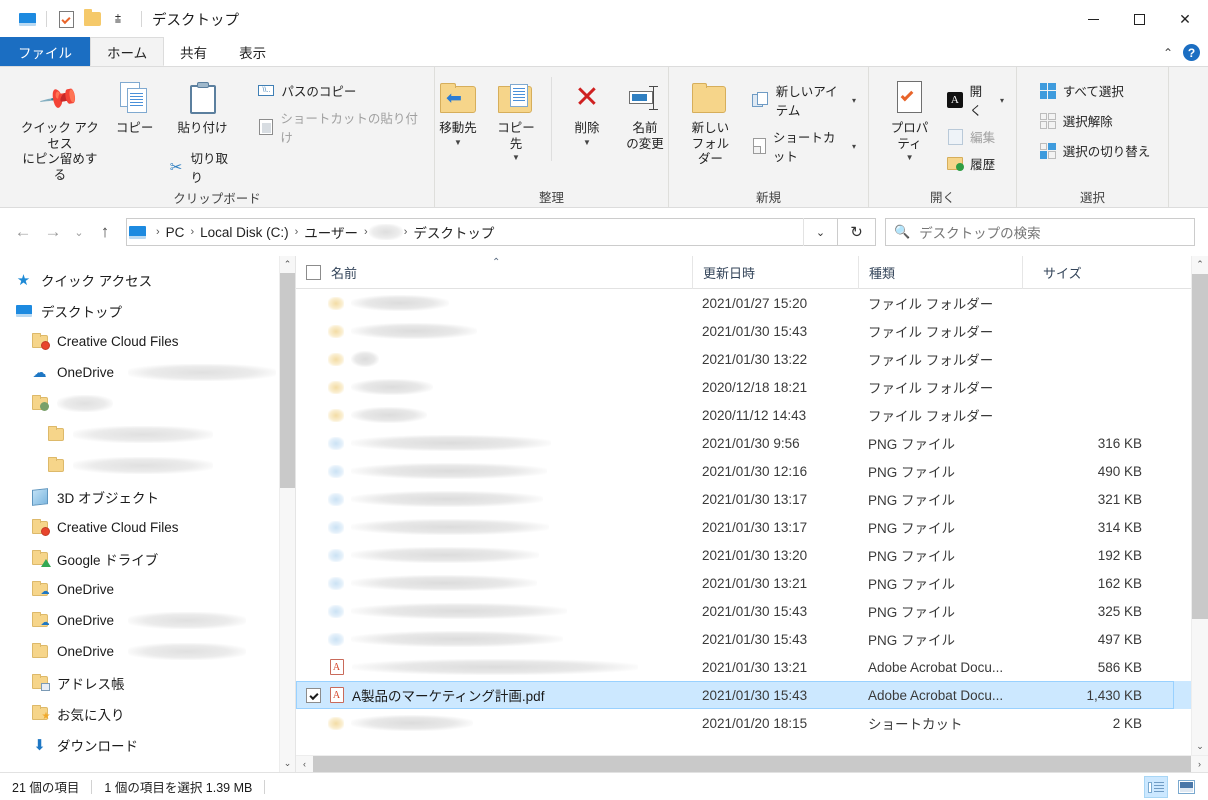 This screenshot has height=800, width=1208. Describe the element at coordinates (147, 589) in the screenshot. I see `sidebar-item-10: ☁ OneDrive` at that location.